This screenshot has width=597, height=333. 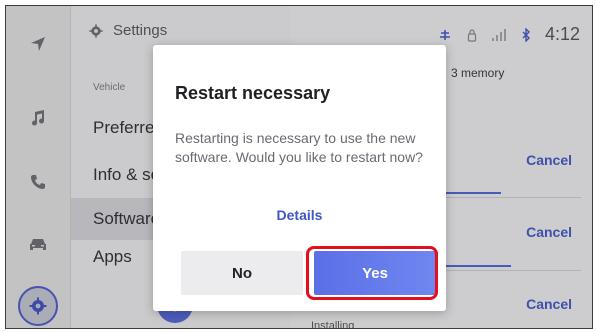 What do you see at coordinates (372, 273) in the screenshot?
I see `yes-button-highlight` at bounding box center [372, 273].